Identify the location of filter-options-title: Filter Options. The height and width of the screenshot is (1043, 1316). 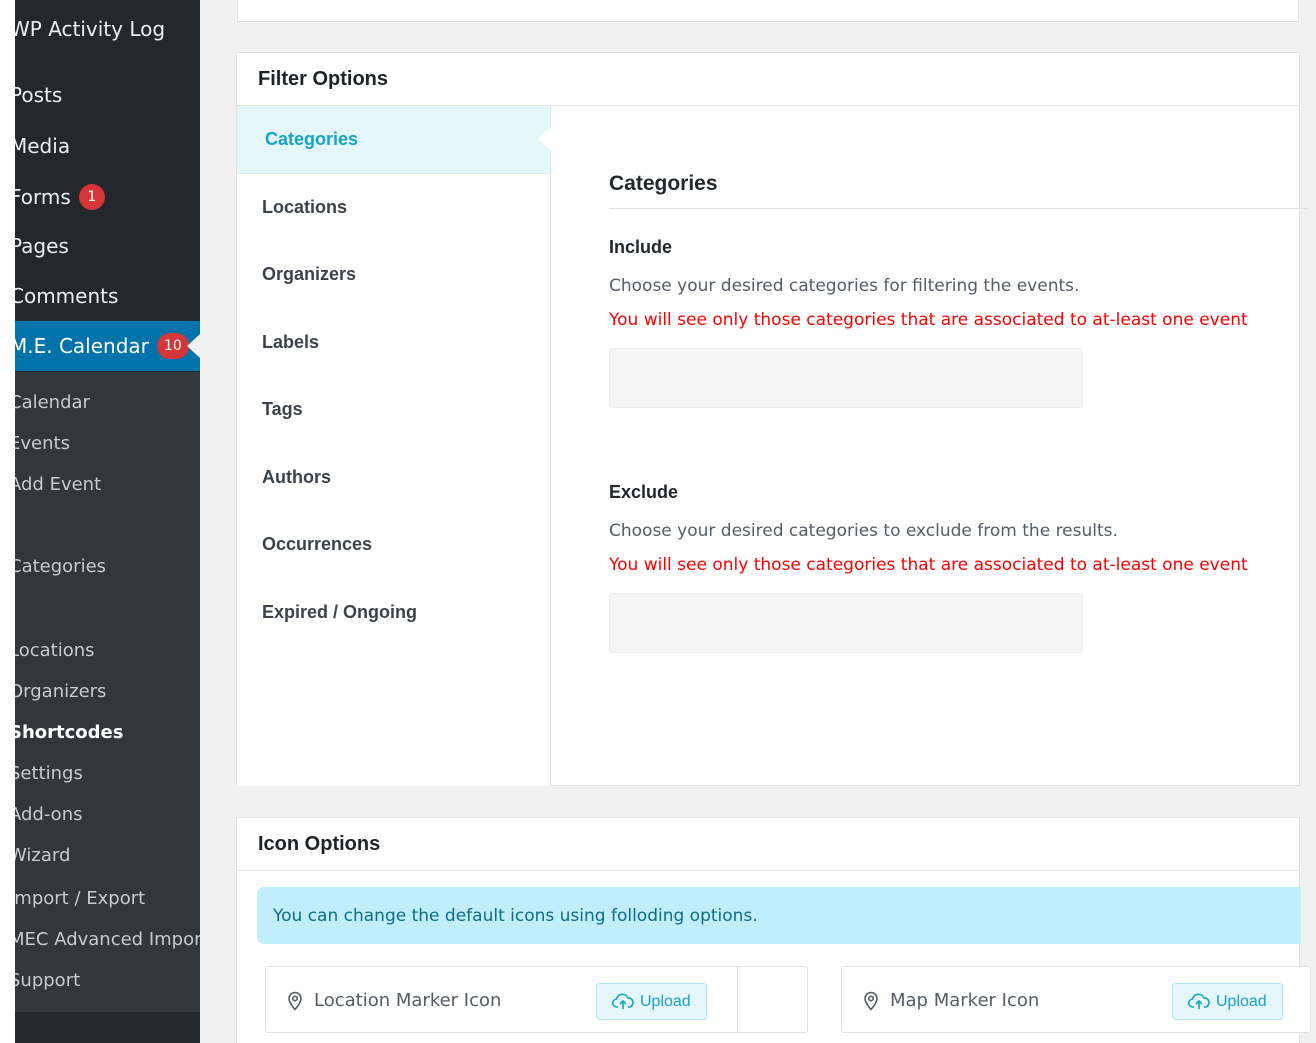
(768, 79).